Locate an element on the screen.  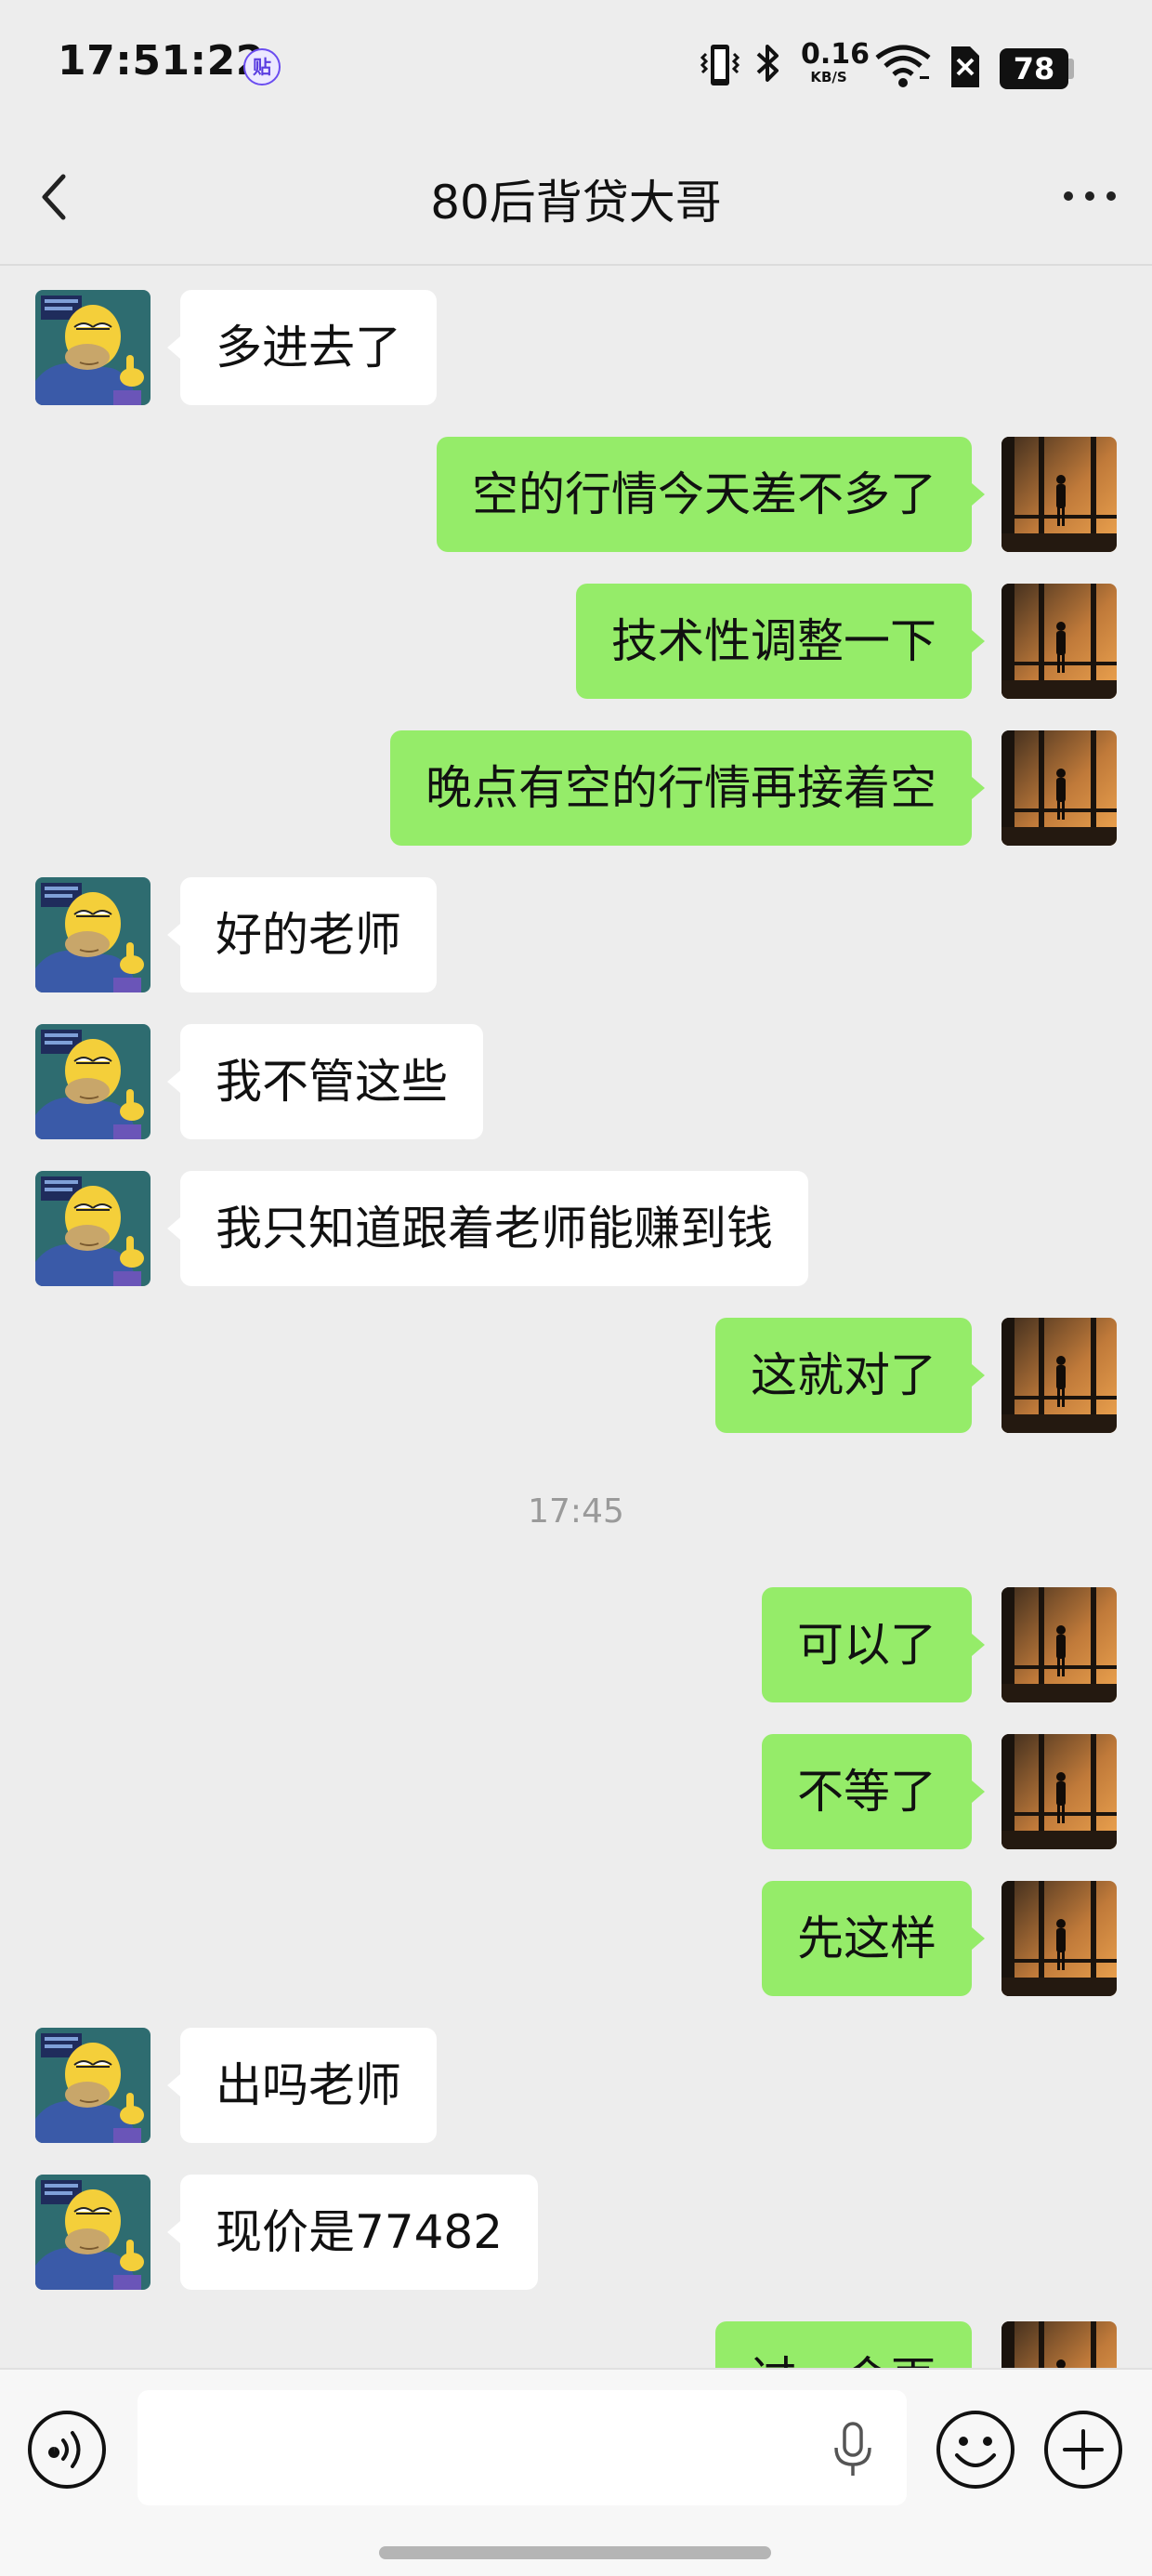
incoming-message: 好的老师 is located at coordinates (576, 934).